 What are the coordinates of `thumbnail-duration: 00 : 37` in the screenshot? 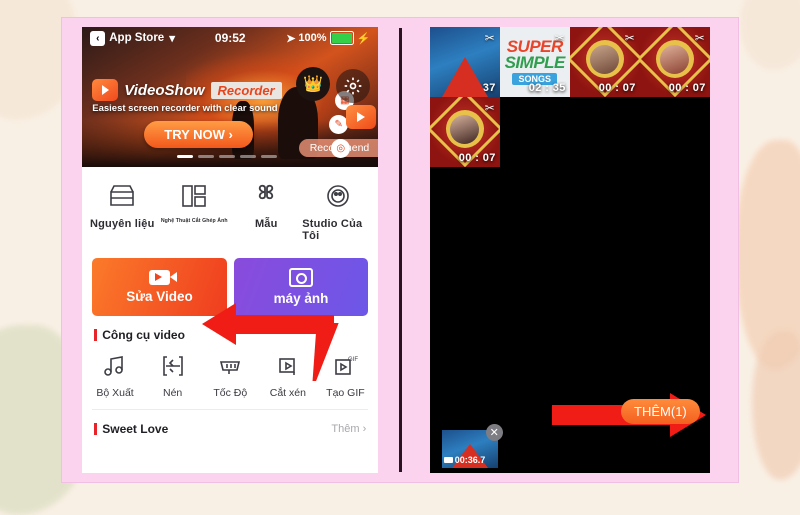 It's located at (477, 88).